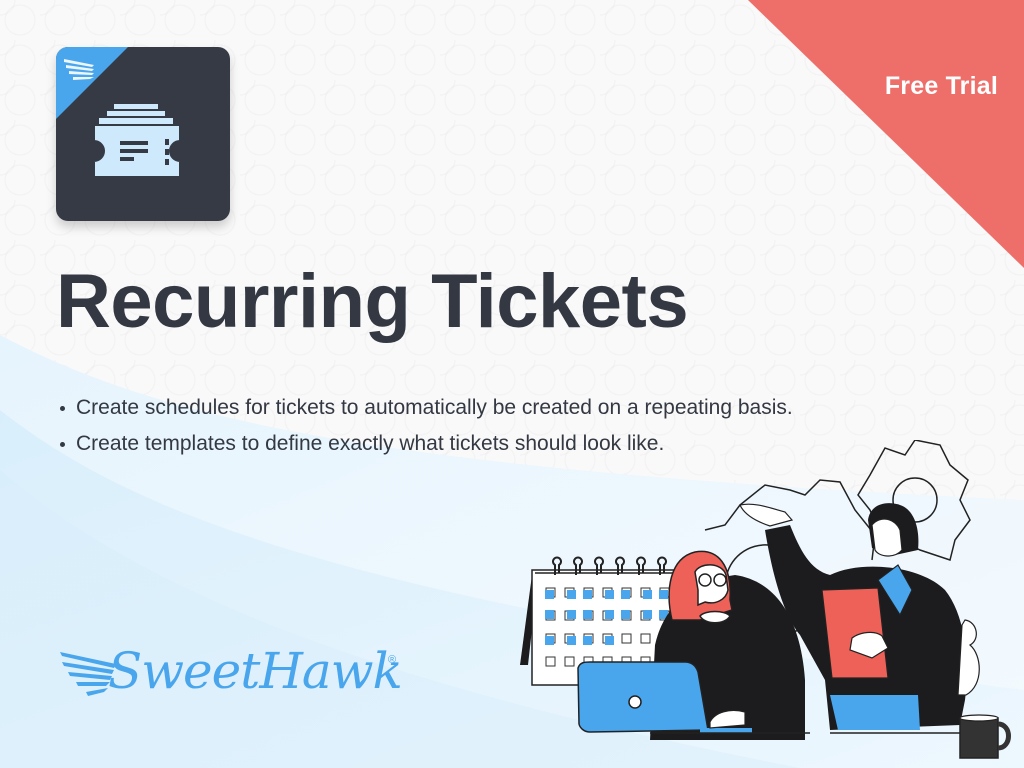  Describe the element at coordinates (941, 86) in the screenshot. I see `free-trial-label: Free Trial` at that location.